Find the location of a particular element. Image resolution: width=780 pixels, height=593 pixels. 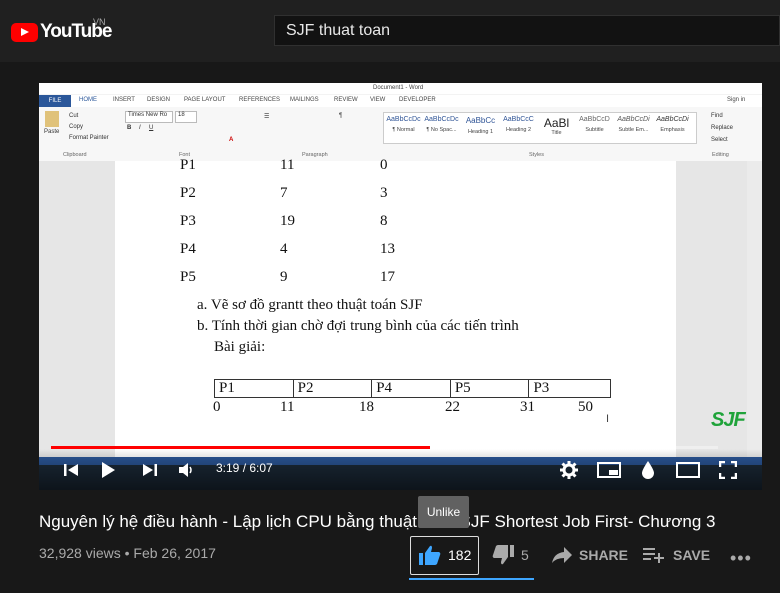

paste-label: Paste is located at coordinates (52, 132).